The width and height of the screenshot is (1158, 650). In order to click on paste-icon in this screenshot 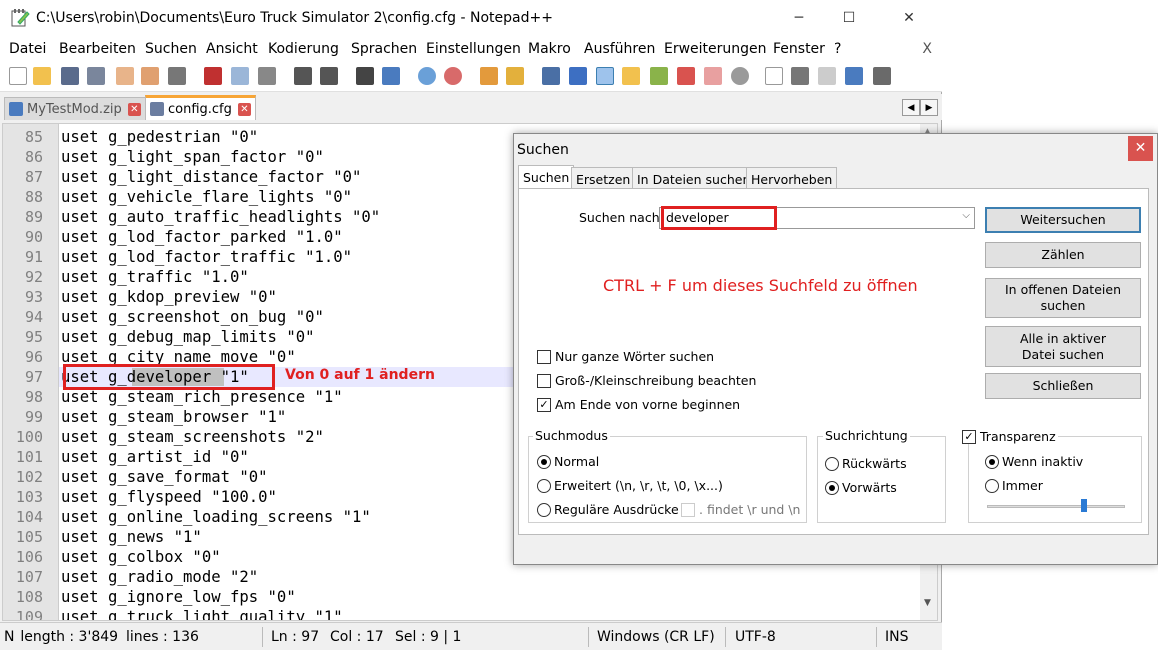, I will do `click(267, 76)`.